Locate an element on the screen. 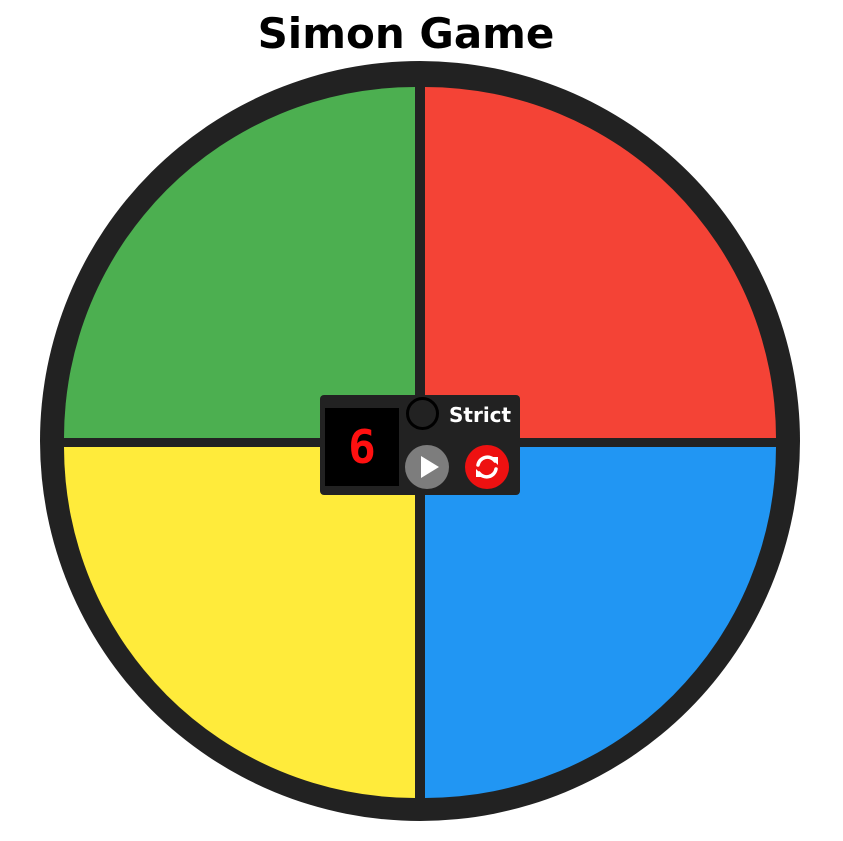 The height and width of the screenshot is (841, 843). strict-toggle is located at coordinates (422, 413).